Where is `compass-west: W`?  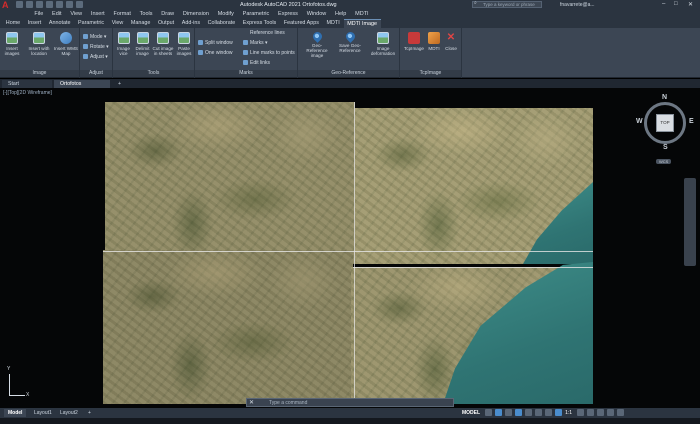
compass-west: W is located at coordinates (639, 121).